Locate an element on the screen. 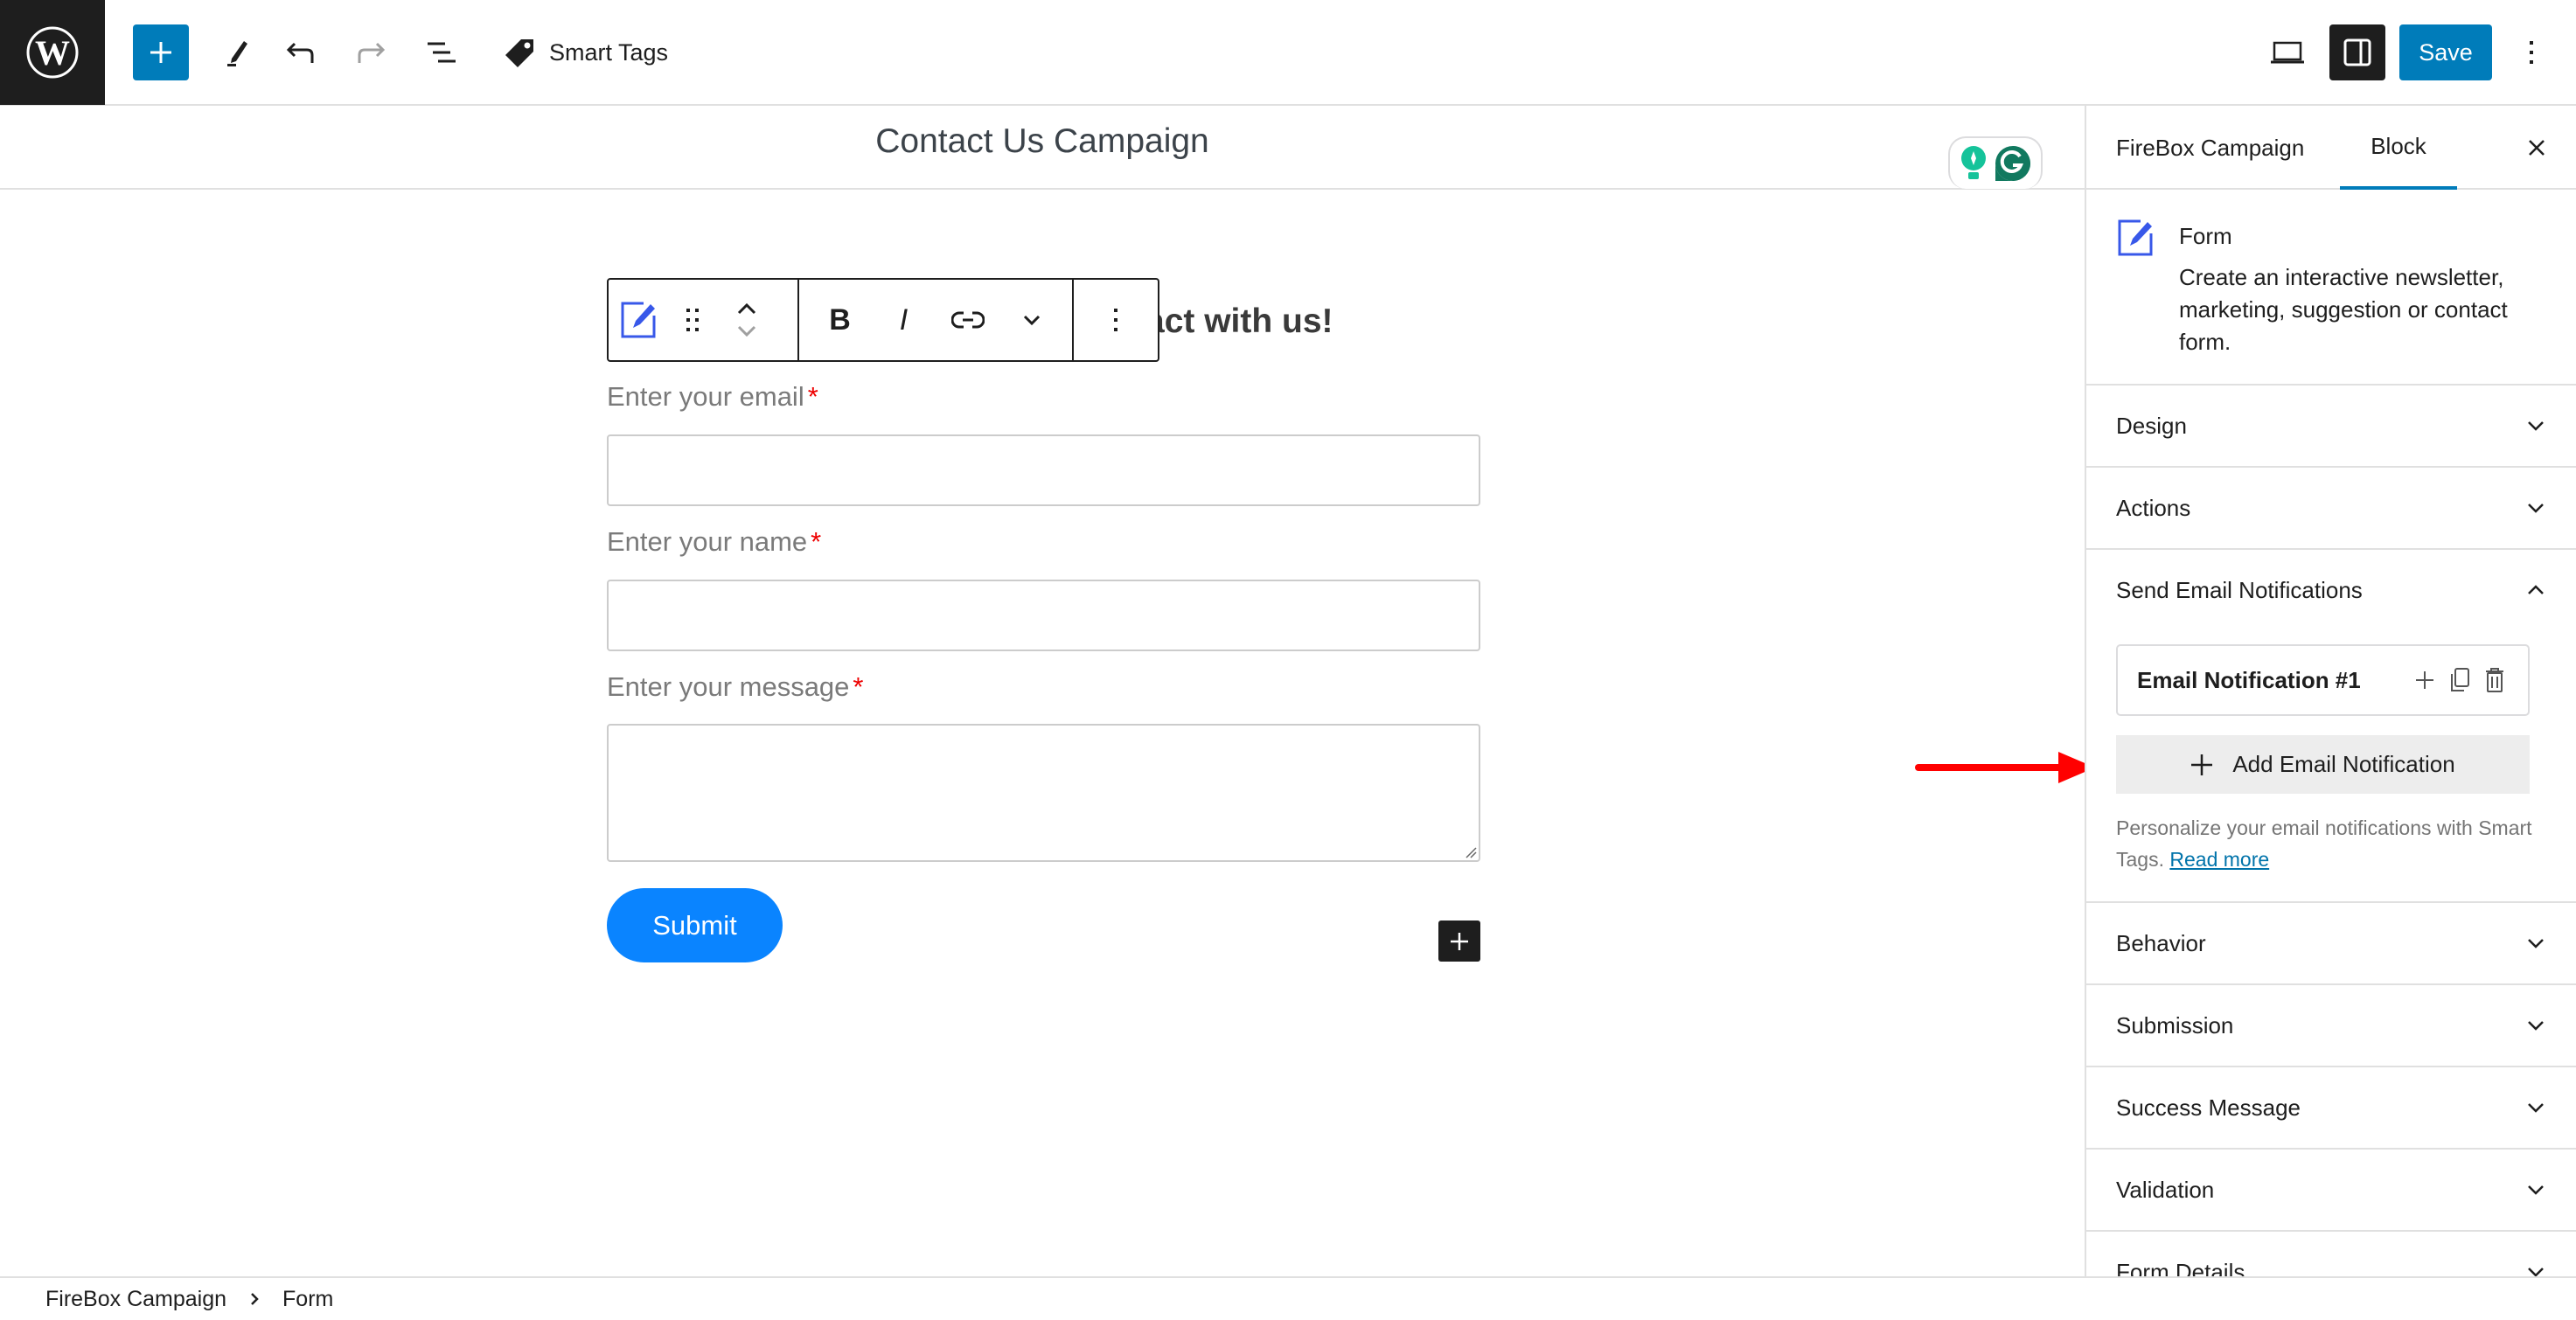  block-toolbar-group-block is located at coordinates (703, 320).